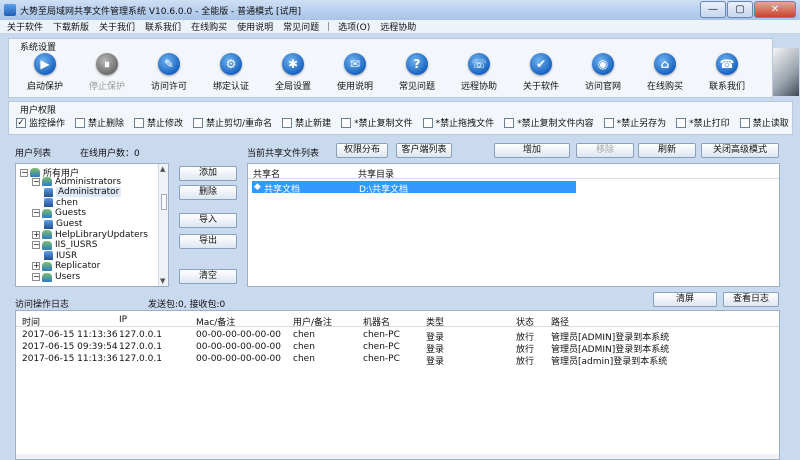 This screenshot has width=800, height=460. Describe the element at coordinates (71, 26) in the screenshot. I see `menu-download: 下载新版` at that location.